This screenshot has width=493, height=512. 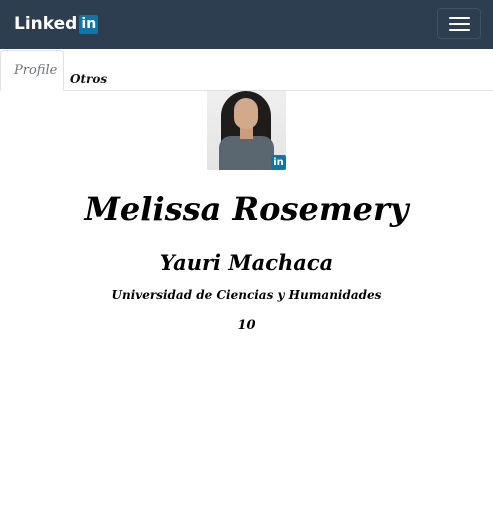 I want to click on hamburger-menu-button, so click(x=459, y=23).